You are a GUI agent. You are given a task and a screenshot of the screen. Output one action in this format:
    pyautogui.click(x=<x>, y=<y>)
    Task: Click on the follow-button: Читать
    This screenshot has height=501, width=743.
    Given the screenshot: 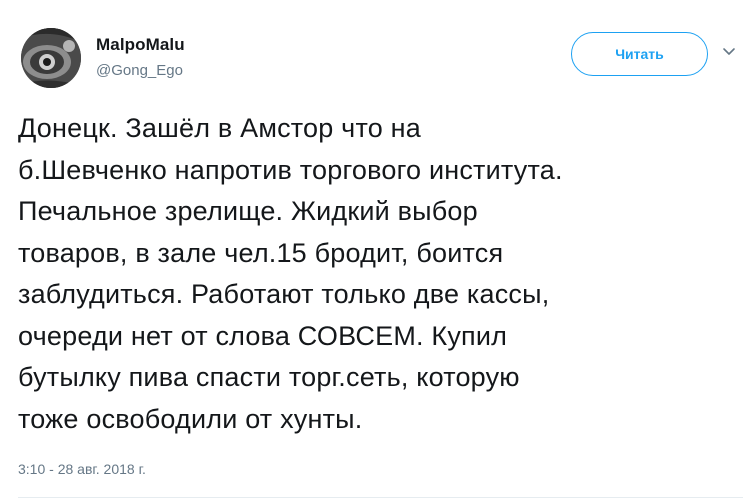 What is the action you would take?
    pyautogui.click(x=639, y=54)
    